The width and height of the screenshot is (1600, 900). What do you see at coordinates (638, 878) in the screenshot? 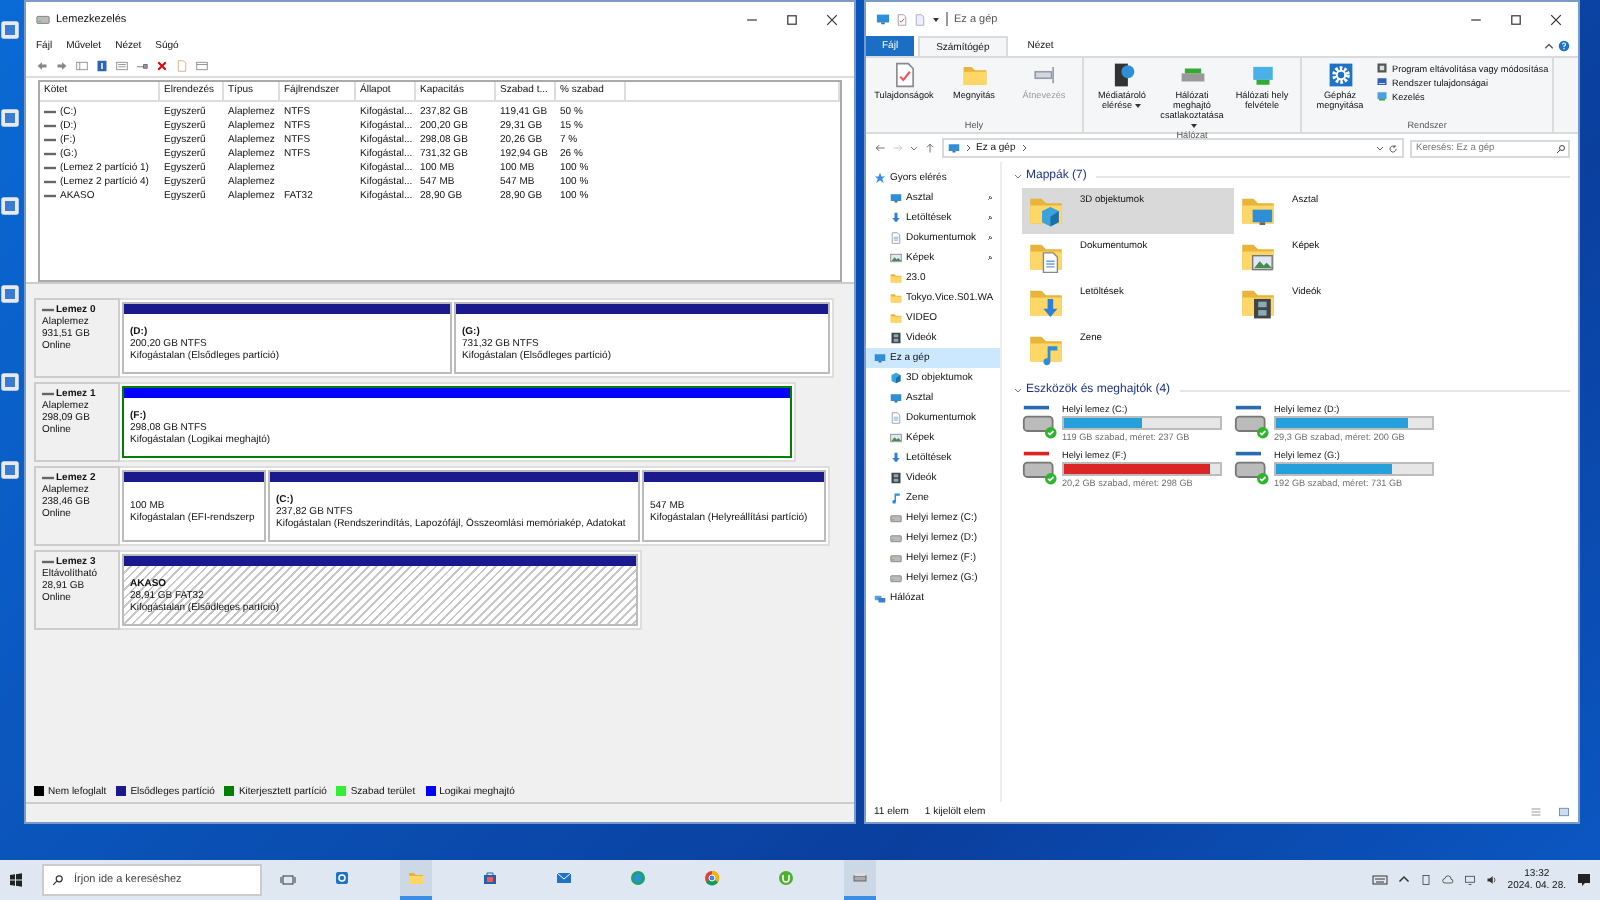
I see `globe-icon` at bounding box center [638, 878].